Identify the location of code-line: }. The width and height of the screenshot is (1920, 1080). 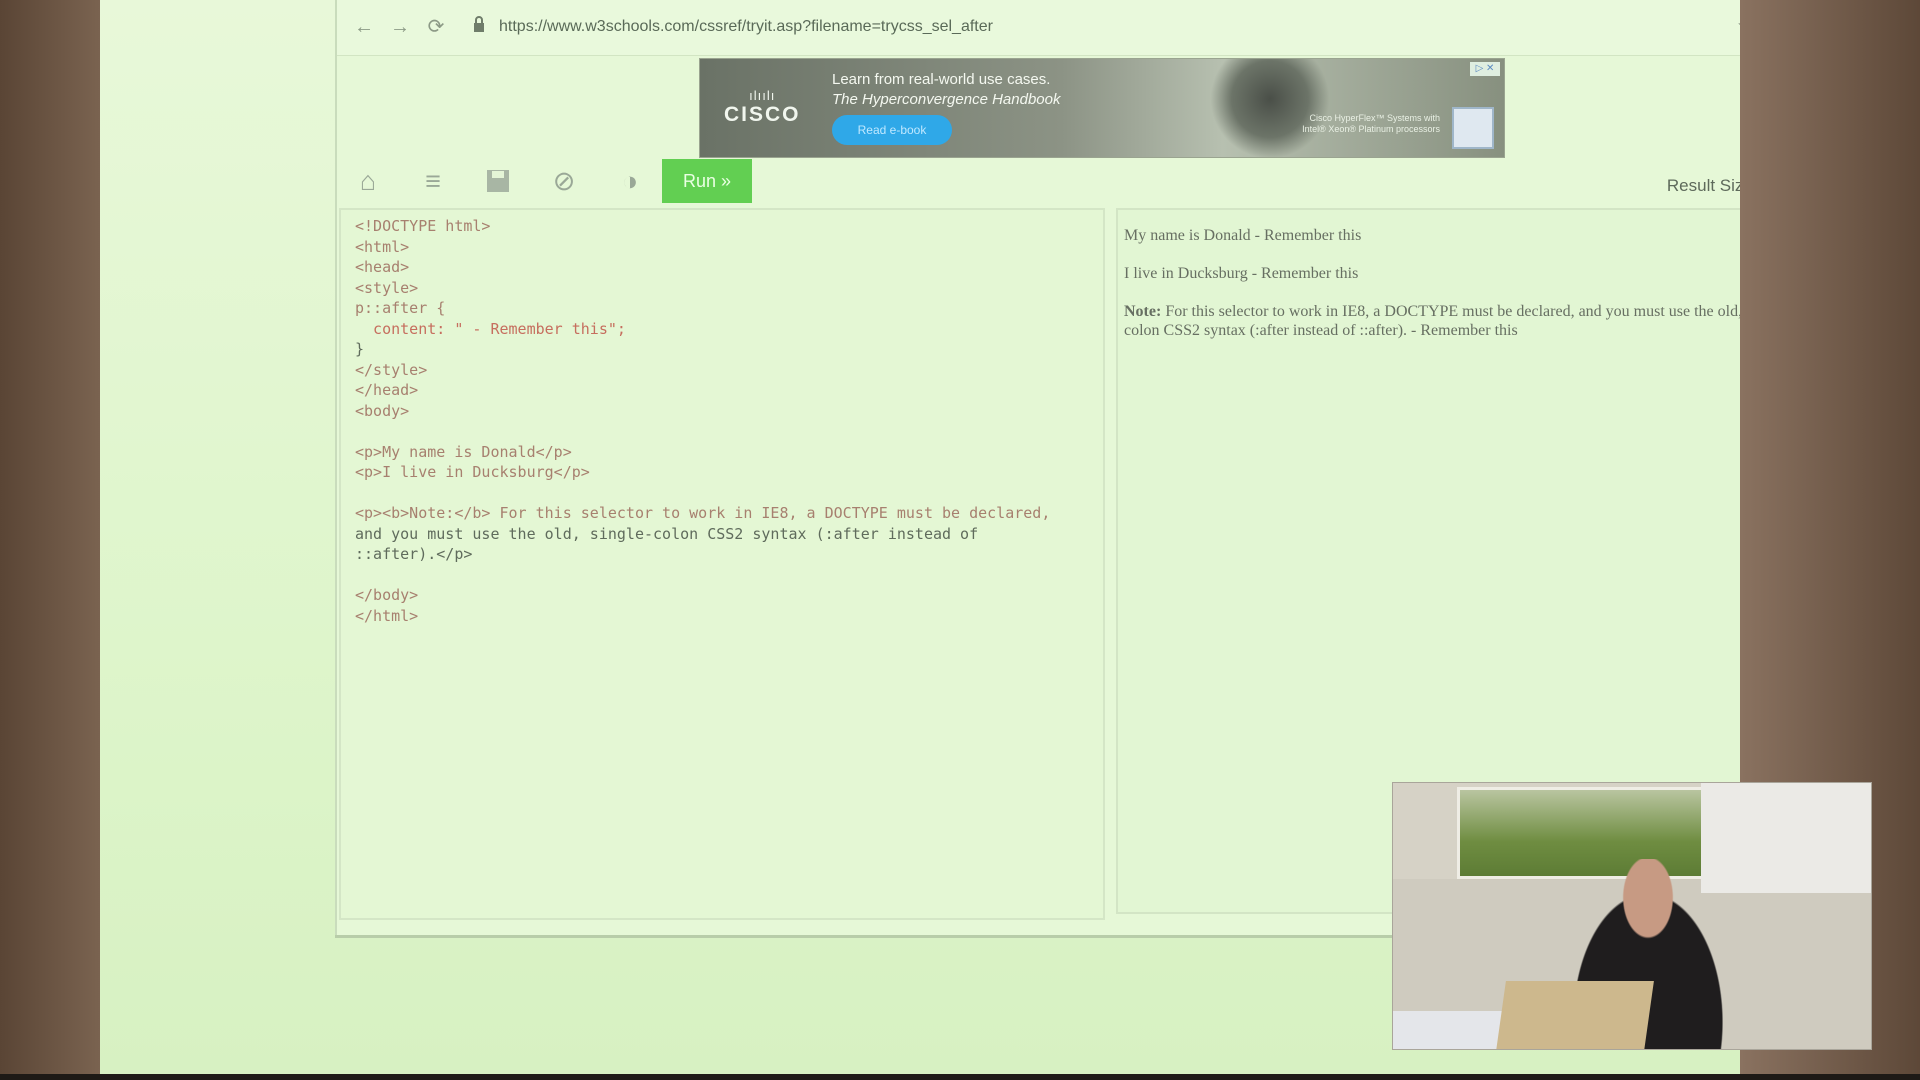
(702, 349).